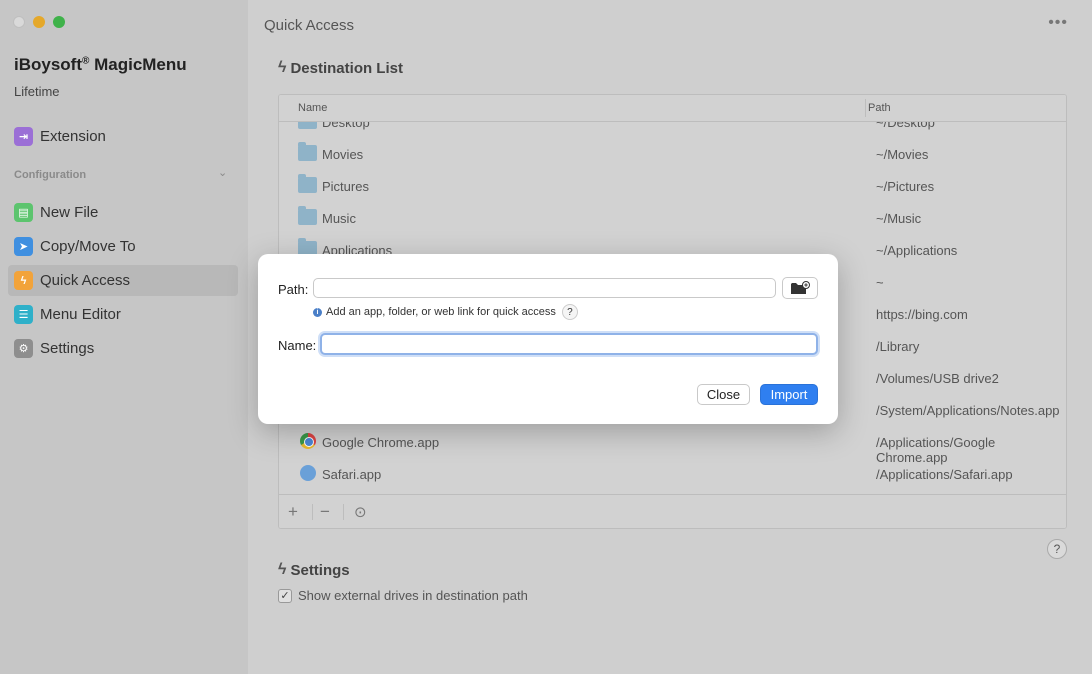 This screenshot has width=1092, height=674. I want to click on show-external-drives-label: Show external drives in destination path, so click(413, 595).